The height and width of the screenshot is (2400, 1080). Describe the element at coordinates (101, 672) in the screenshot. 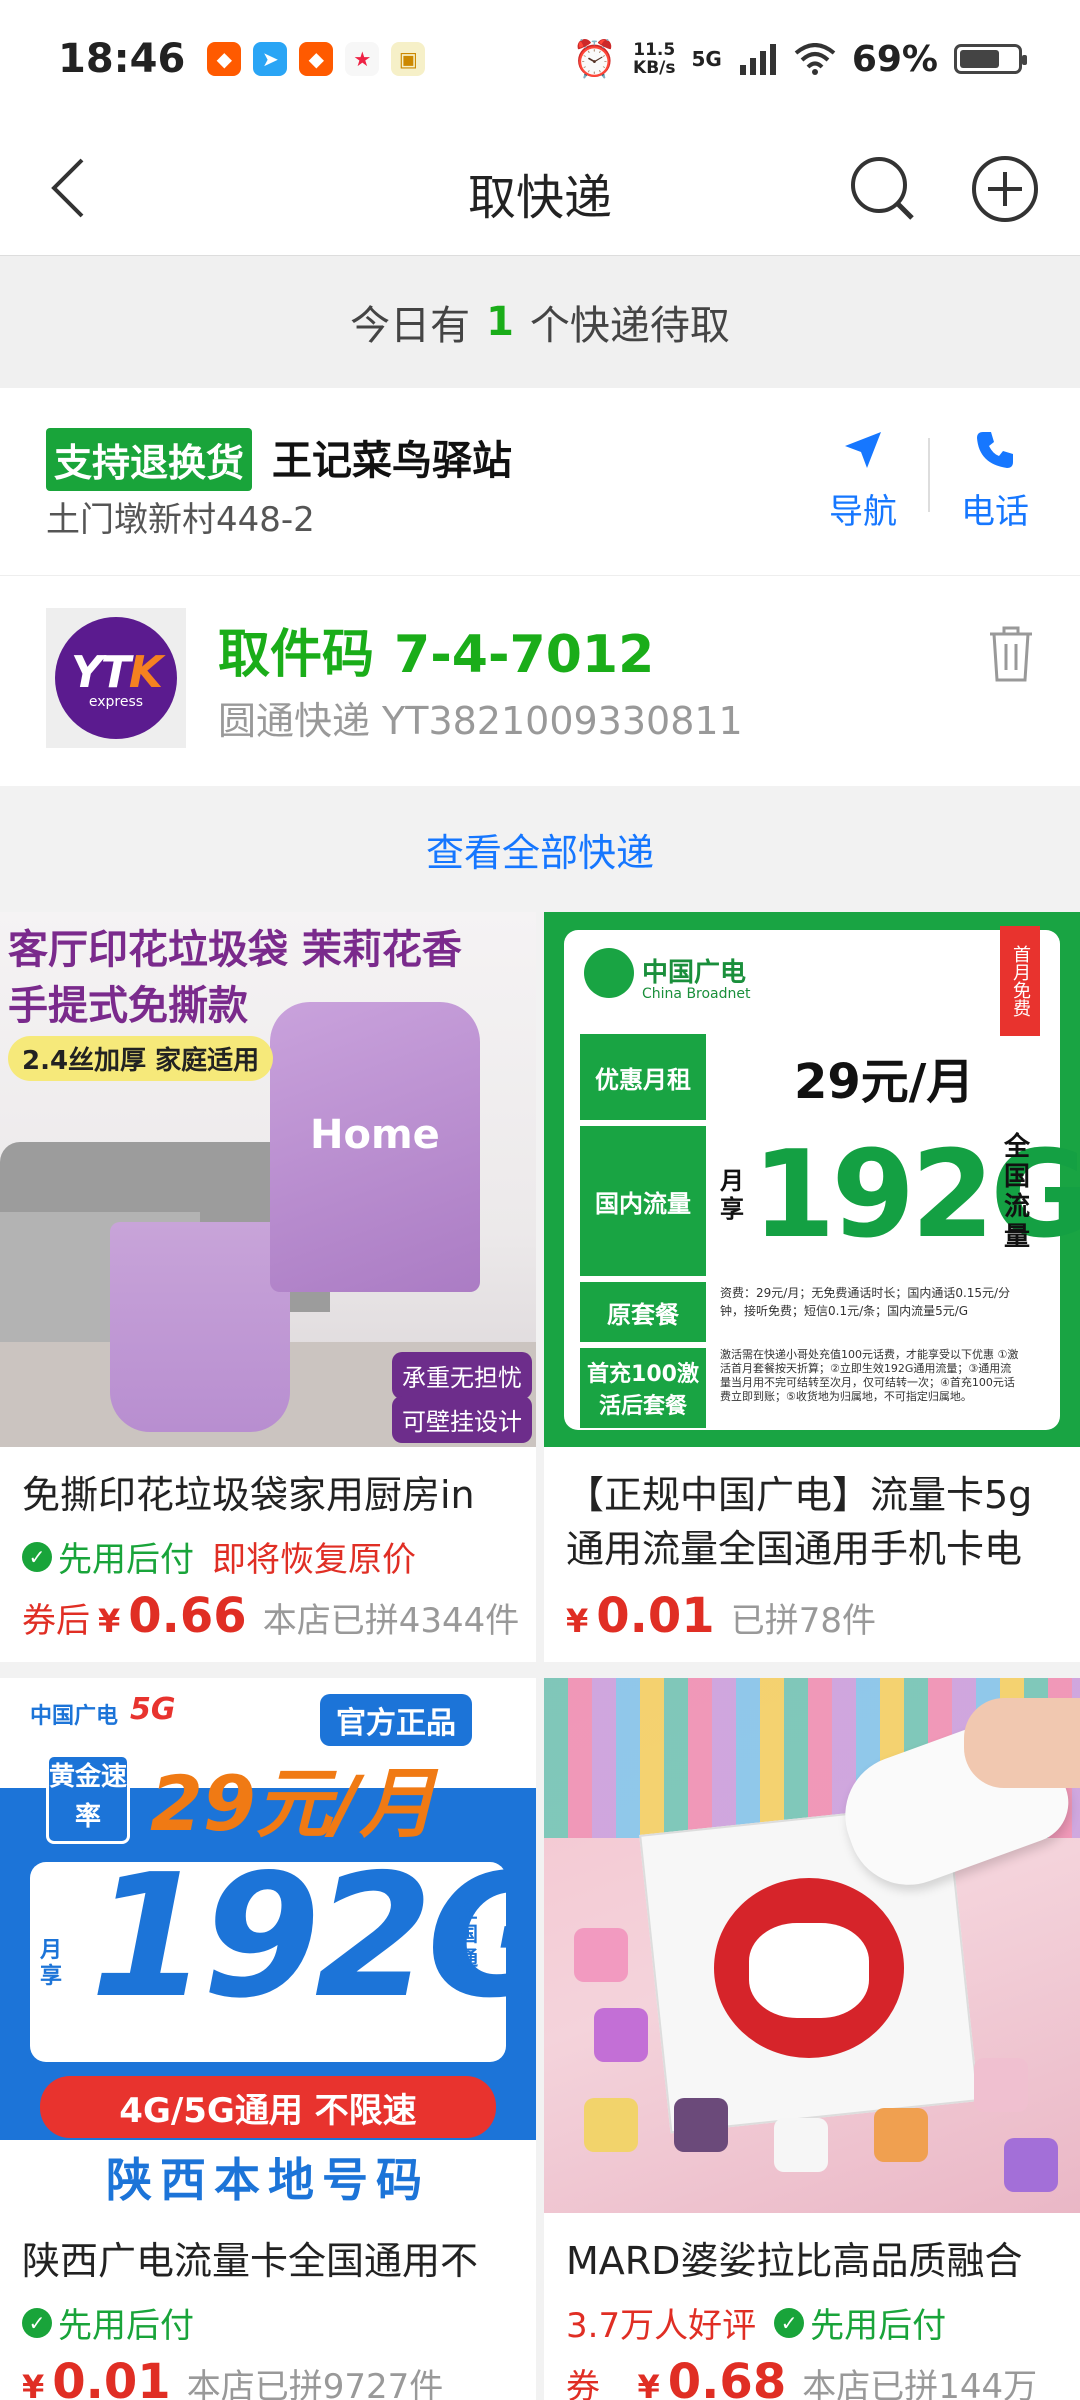

I see `logo-text: YT` at that location.